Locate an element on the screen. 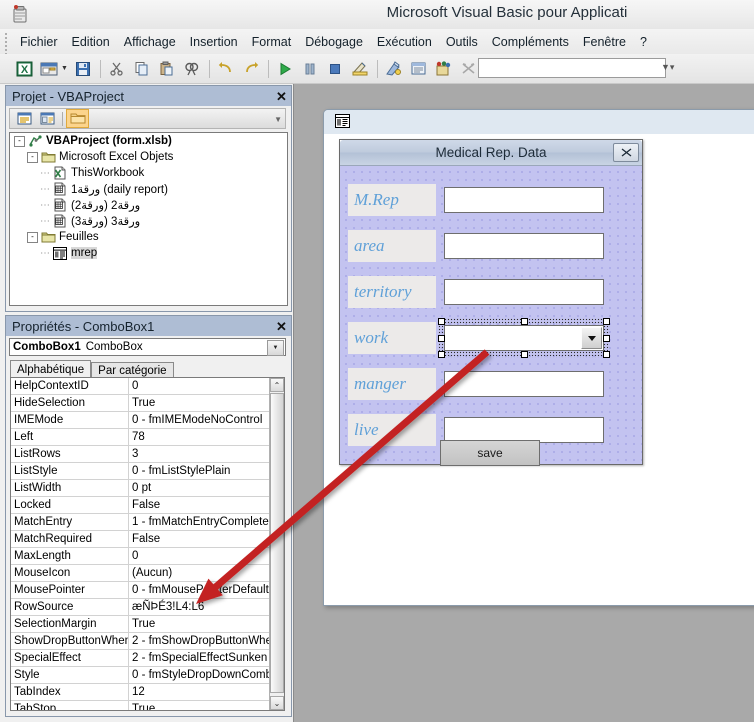 The width and height of the screenshot is (754, 722). property-value: 0 - fmListStylePlain is located at coordinates (199, 471).